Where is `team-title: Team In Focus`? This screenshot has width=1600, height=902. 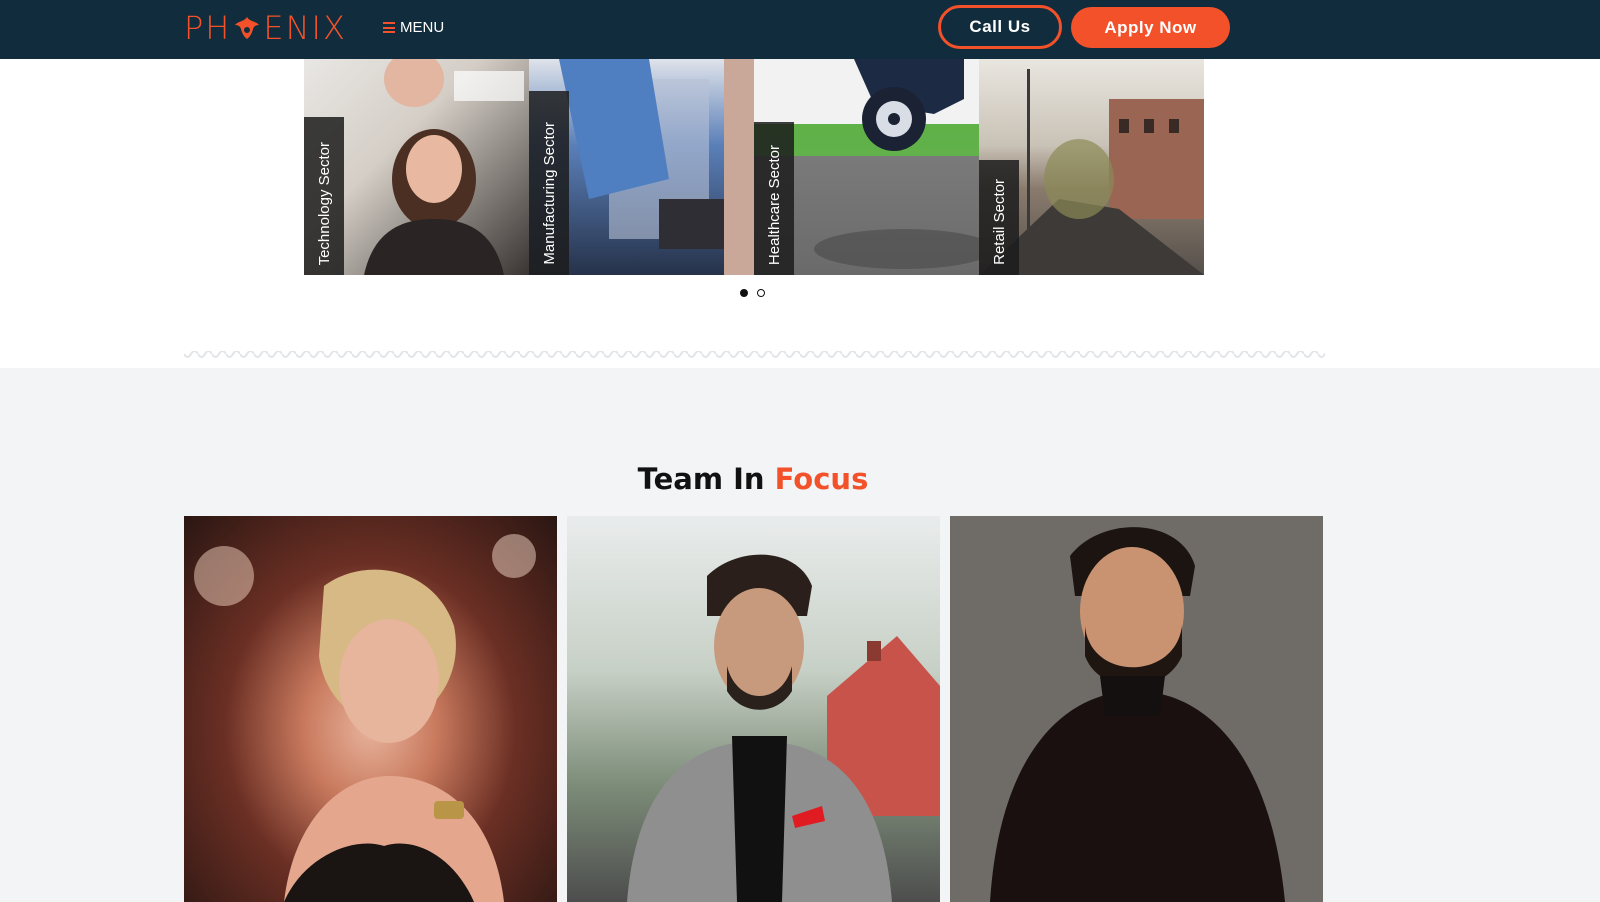
team-title: Team In Focus is located at coordinates (753, 479).